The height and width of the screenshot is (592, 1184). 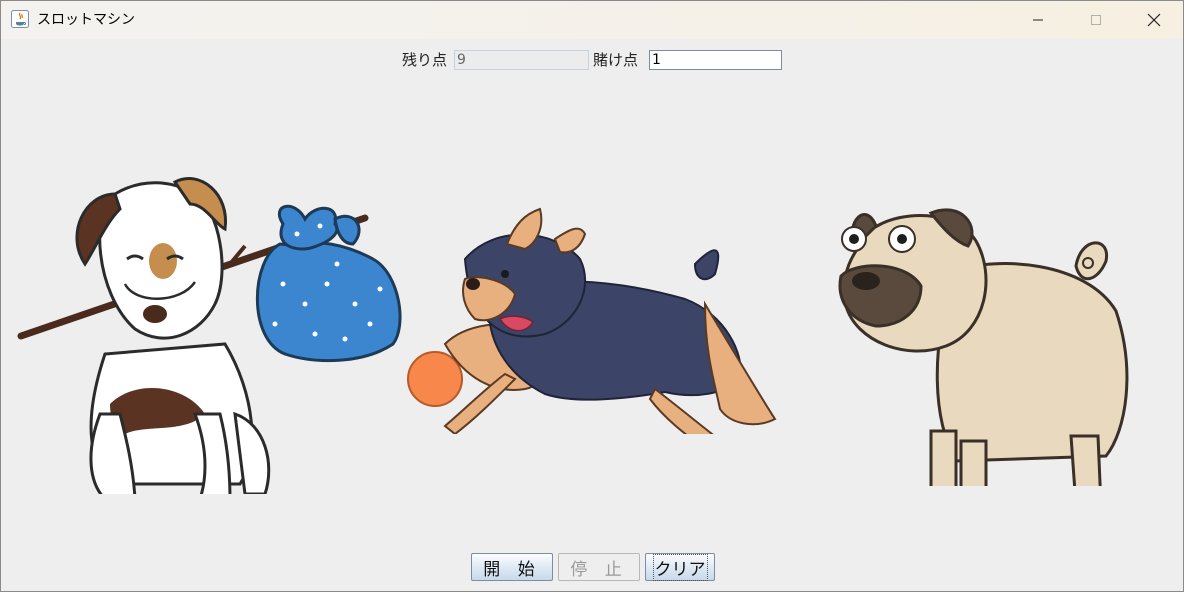 I want to click on java-app-icon, so click(x=20, y=19).